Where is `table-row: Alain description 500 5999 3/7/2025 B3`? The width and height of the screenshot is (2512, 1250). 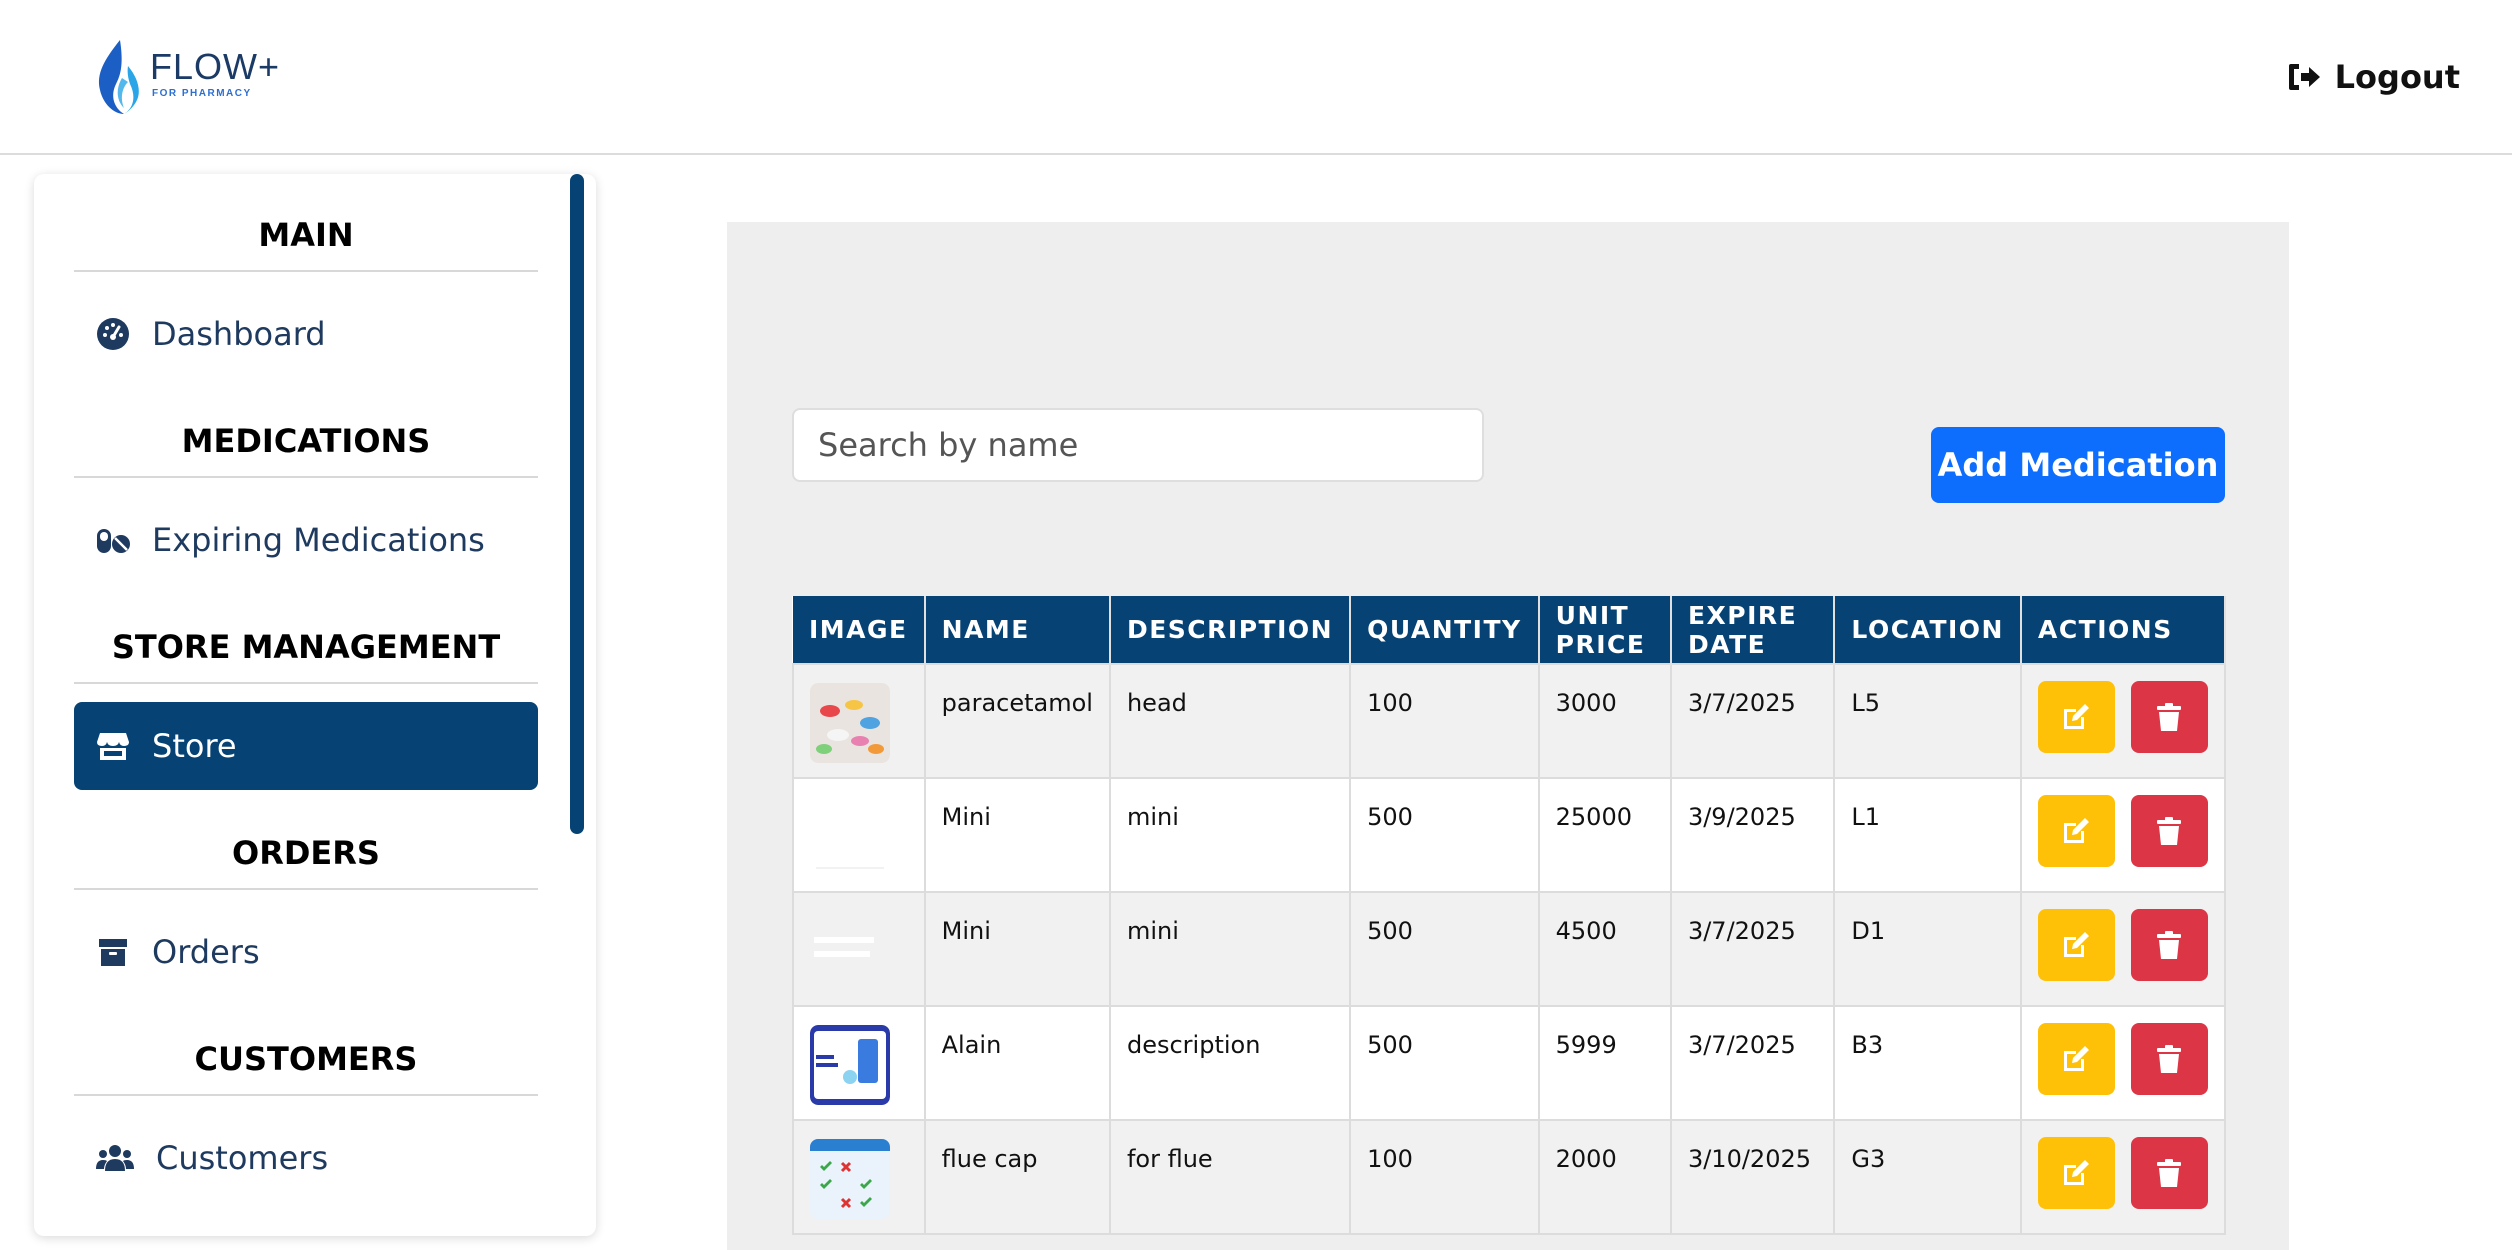
table-row: Alain description 500 5999 3/7/2025 B3 is located at coordinates (1509, 1063).